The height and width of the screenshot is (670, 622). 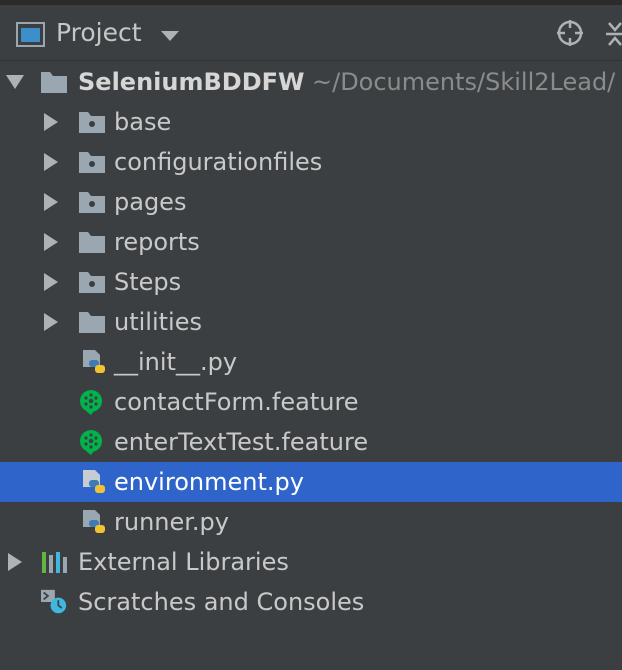 I want to click on tree-root-row: SeleniumBDDFW ~/Documents/Skill2Lead/, so click(x=311, y=82).